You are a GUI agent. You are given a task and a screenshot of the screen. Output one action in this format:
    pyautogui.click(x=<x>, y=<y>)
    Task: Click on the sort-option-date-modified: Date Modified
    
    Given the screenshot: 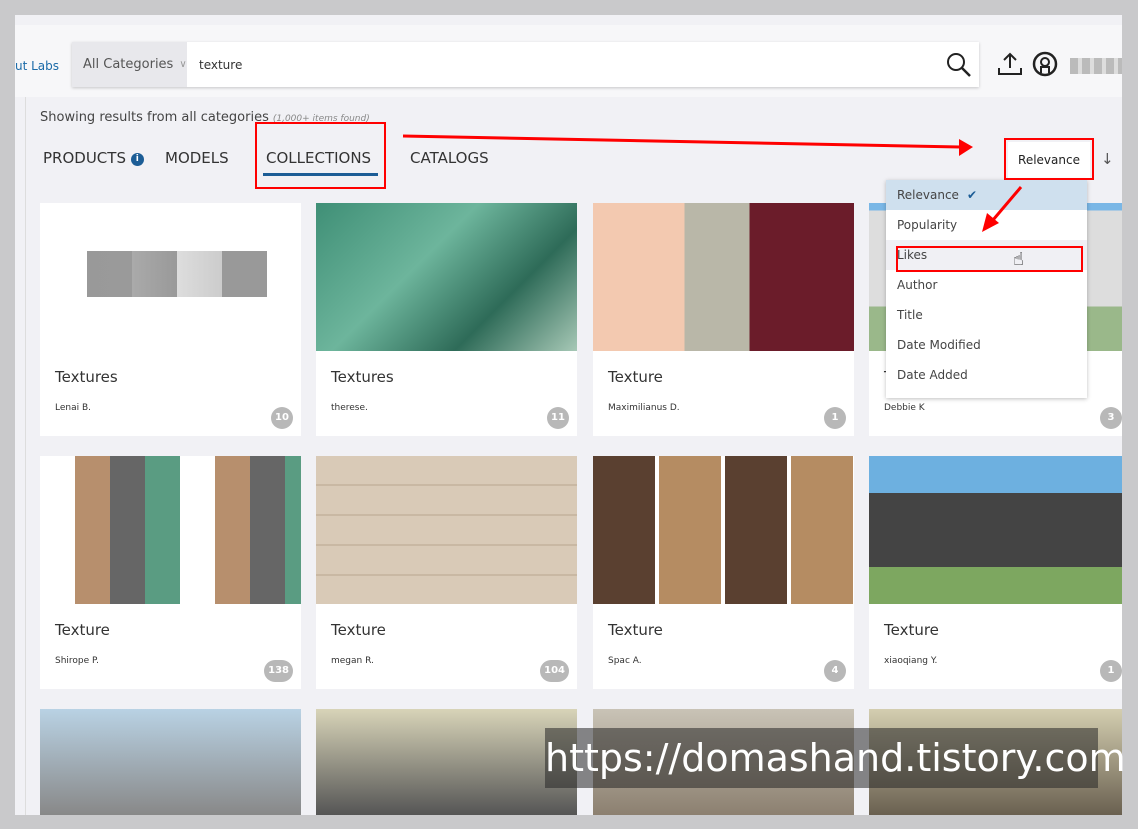 What is the action you would take?
    pyautogui.click(x=986, y=345)
    